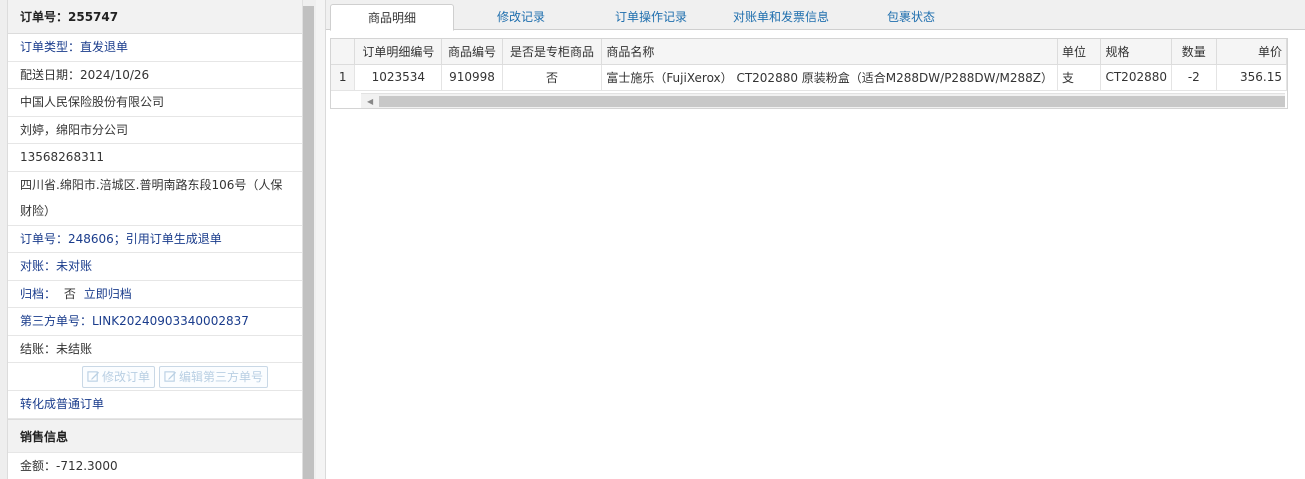 The width and height of the screenshot is (1305, 479). What do you see at coordinates (343, 52) in the screenshot?
I see `header-rownum` at bounding box center [343, 52].